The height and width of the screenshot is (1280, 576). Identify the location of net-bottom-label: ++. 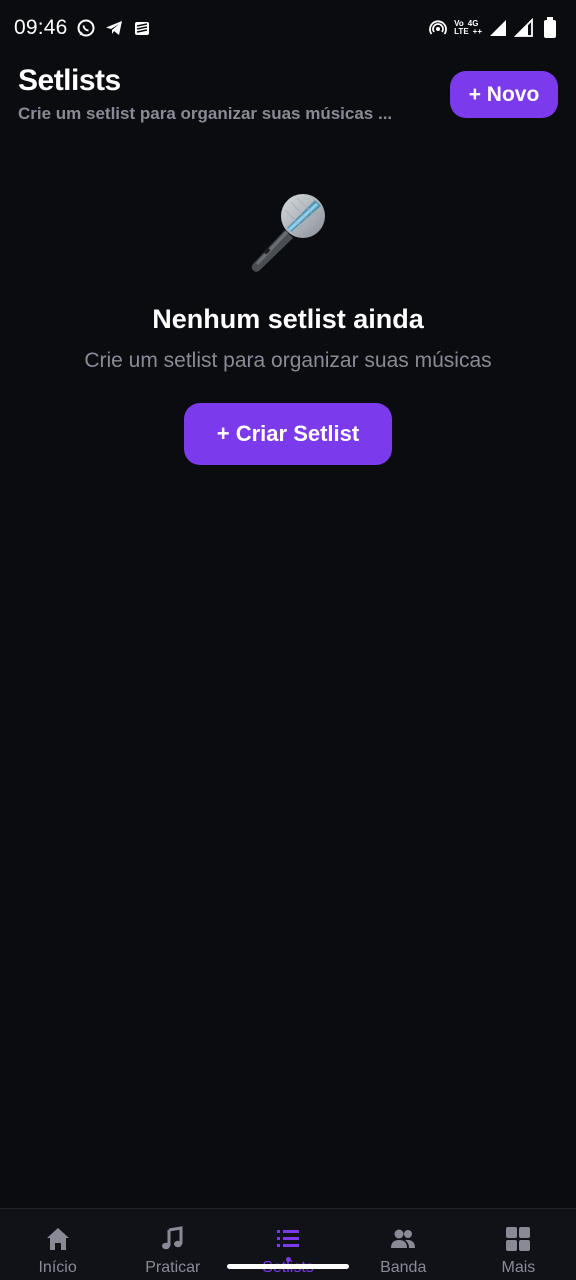
(477, 31).